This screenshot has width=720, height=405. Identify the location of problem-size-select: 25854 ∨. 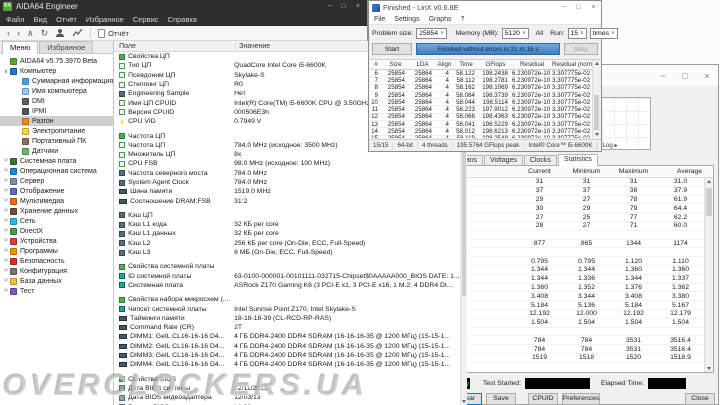
(431, 33).